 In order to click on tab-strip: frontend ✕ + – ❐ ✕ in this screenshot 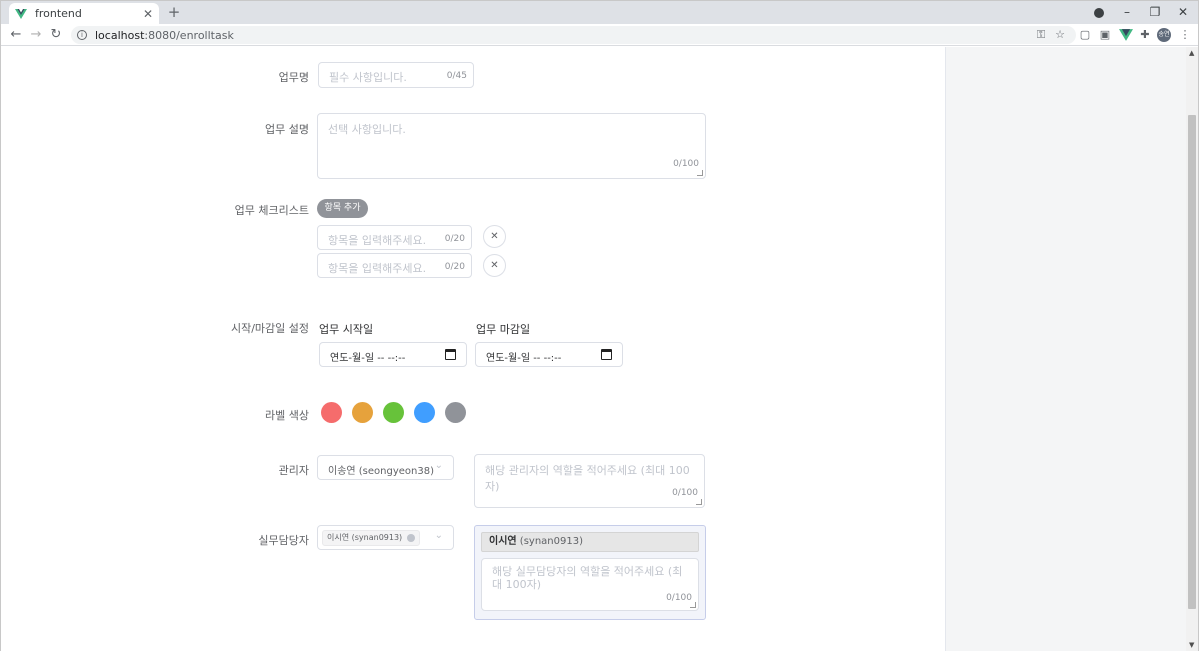, I will do `click(599, 12)`.